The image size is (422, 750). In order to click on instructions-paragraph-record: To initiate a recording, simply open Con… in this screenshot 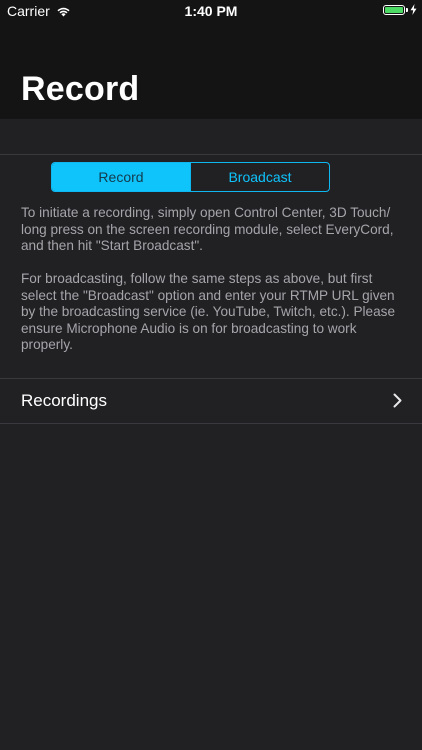, I will do `click(207, 229)`.